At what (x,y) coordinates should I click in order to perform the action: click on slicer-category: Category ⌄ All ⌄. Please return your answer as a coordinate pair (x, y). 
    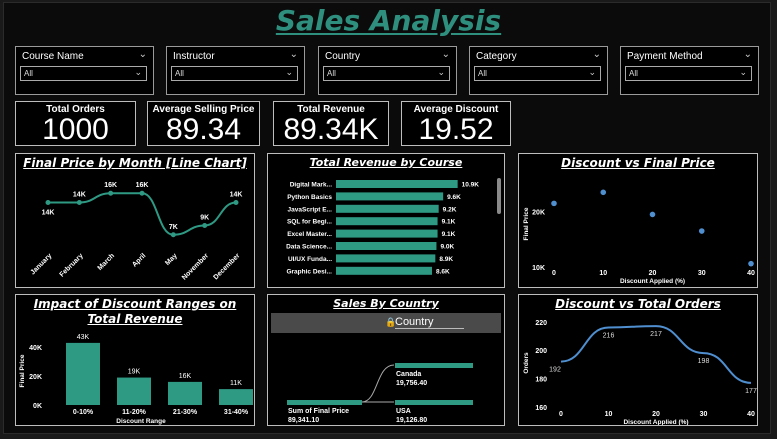
    Looking at the image, I should click on (538, 70).